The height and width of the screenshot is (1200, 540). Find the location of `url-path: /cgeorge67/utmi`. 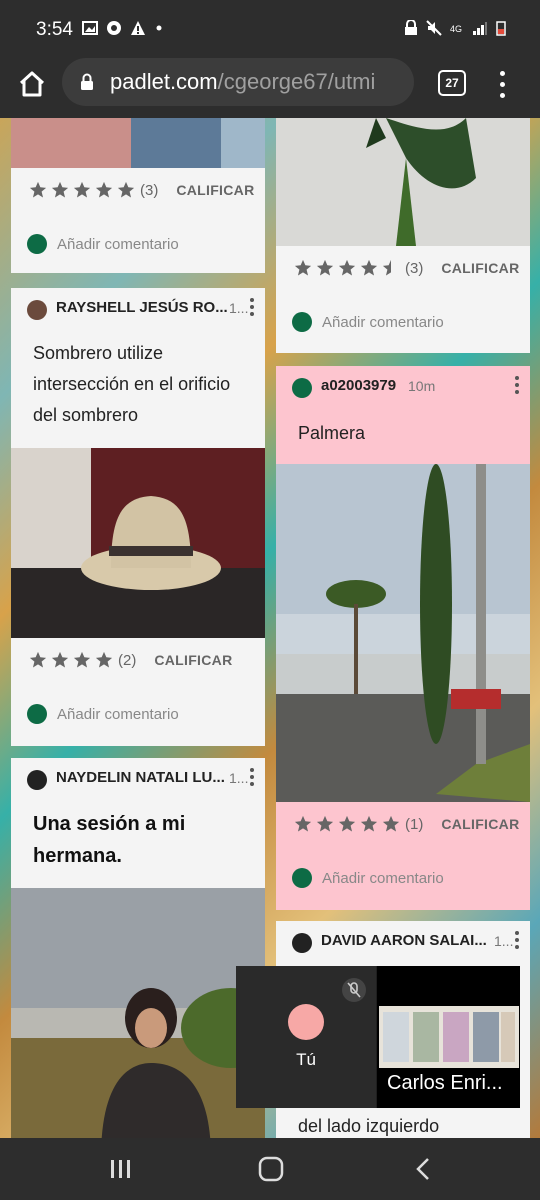

url-path: /cgeorge67/utmi is located at coordinates (296, 81).